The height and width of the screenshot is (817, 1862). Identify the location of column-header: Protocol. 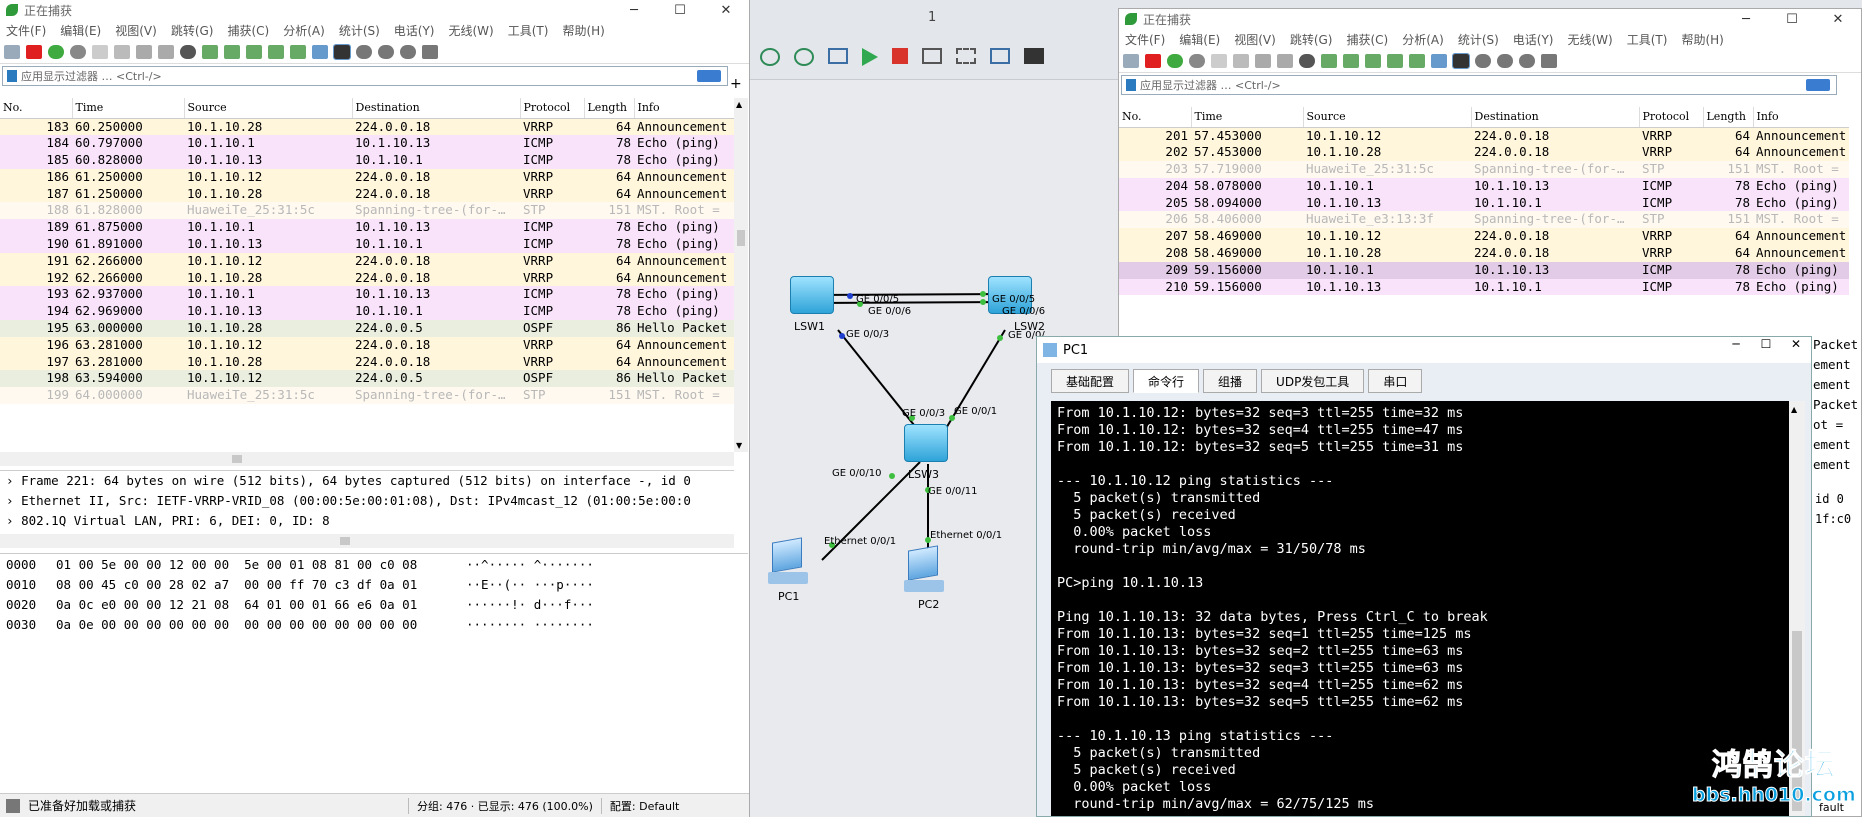
(1671, 117).